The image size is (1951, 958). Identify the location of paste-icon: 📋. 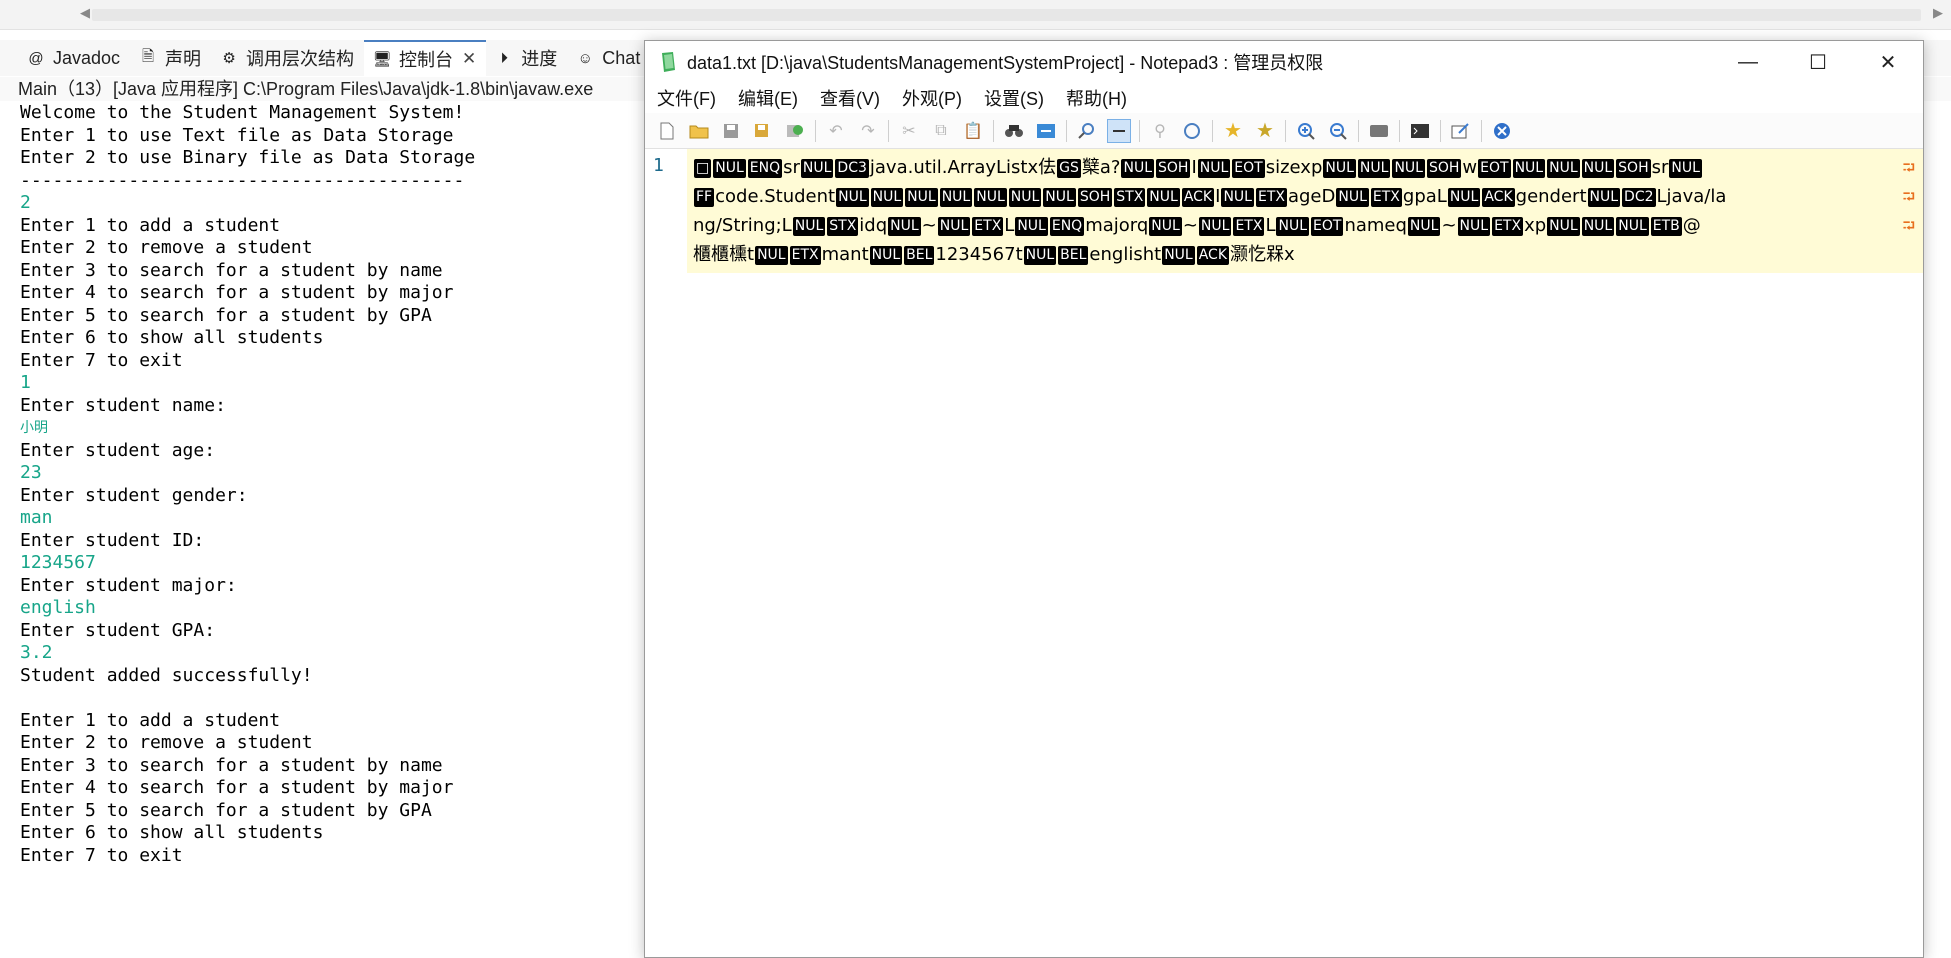
(973, 131).